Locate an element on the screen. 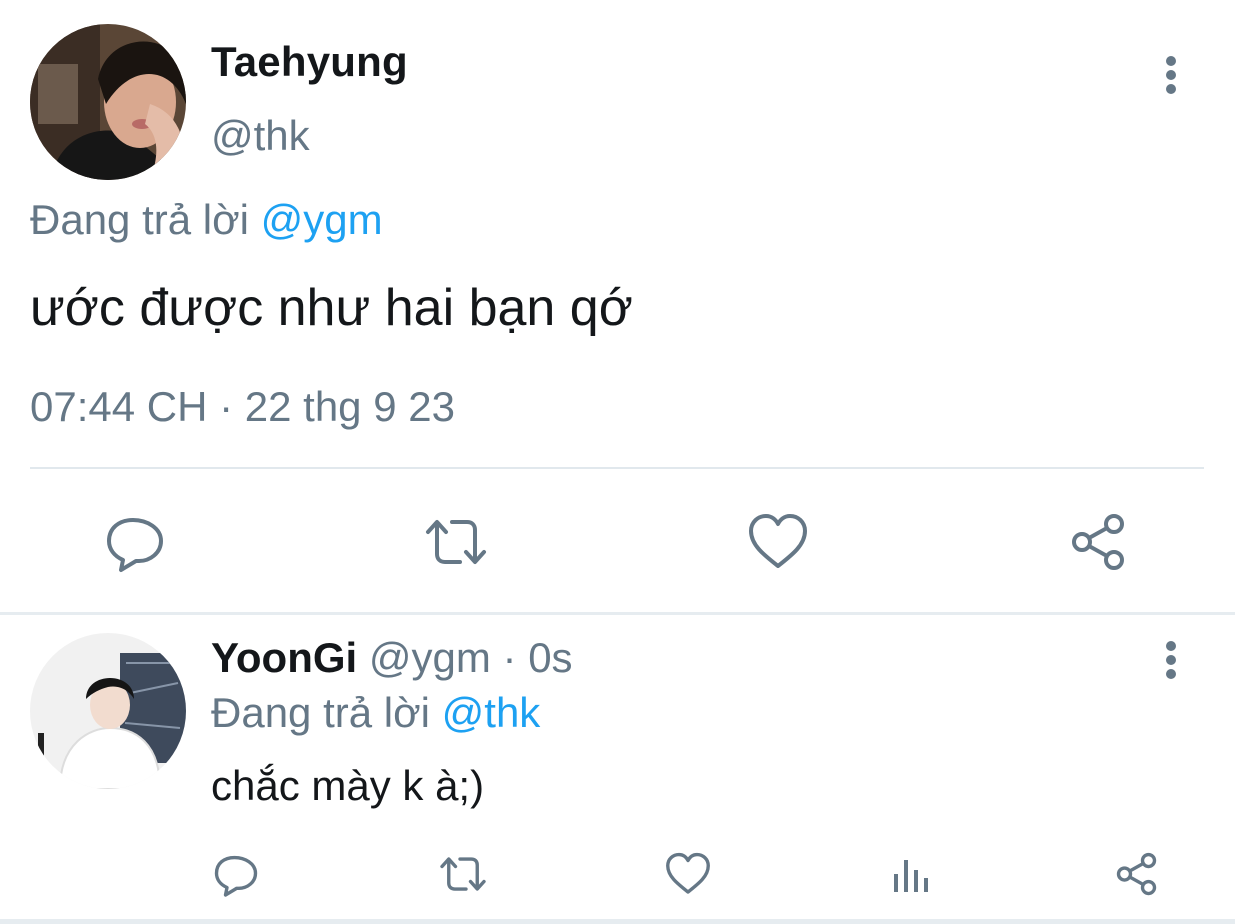  reply-time: 0s is located at coordinates (550, 657).